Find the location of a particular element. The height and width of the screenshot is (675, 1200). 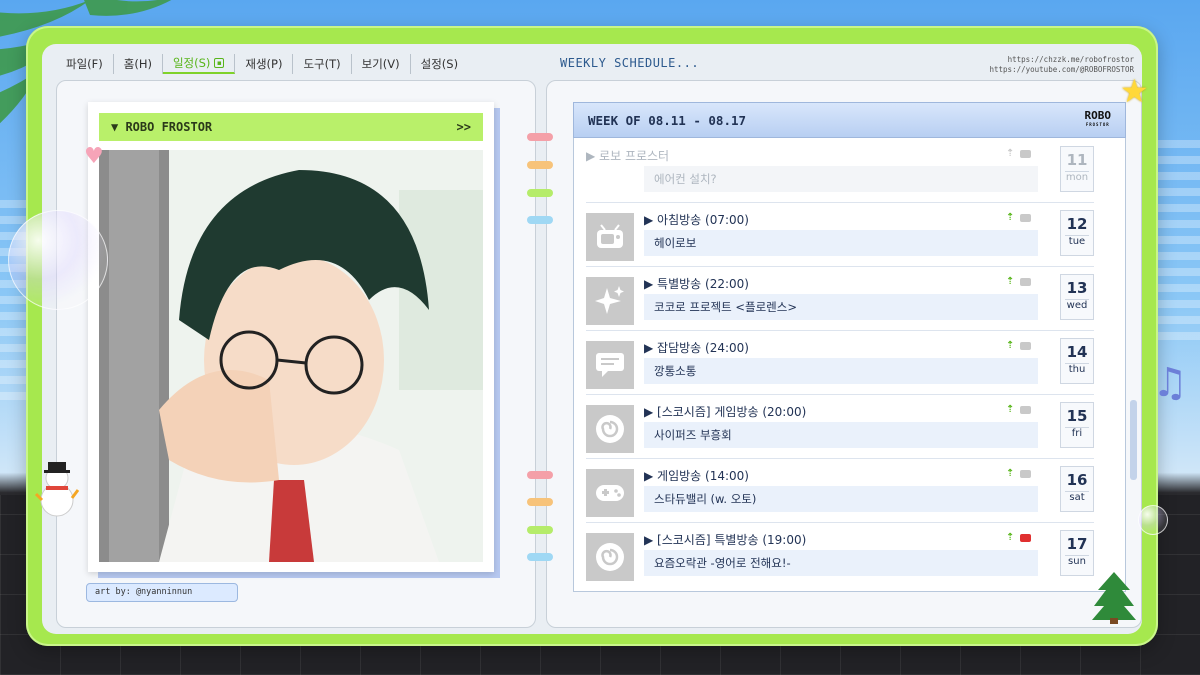

broadcast-title: ▶ [스코시즘] 게임방송 (20:00) is located at coordinates (725, 411).